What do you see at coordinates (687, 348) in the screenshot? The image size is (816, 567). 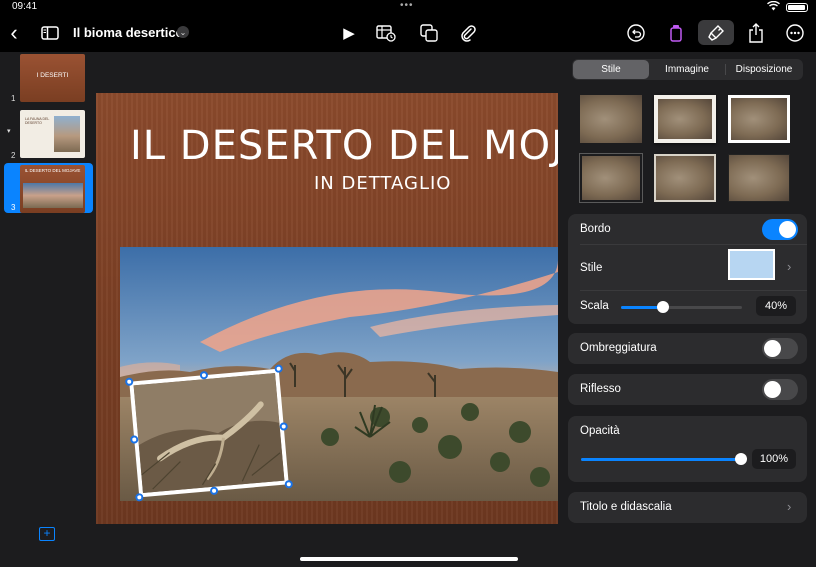 I see `shadow-card: Ombreggiatura` at bounding box center [687, 348].